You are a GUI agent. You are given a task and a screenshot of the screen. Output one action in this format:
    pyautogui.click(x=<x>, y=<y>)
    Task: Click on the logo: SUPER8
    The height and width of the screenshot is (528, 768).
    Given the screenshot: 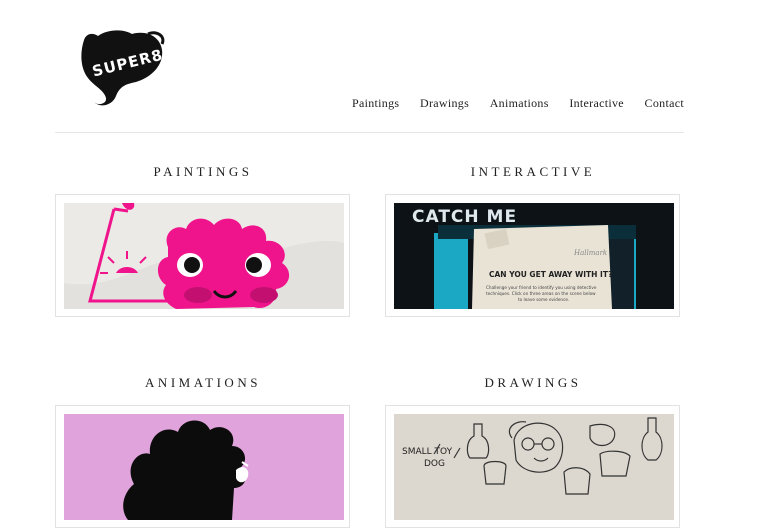 What is the action you would take?
    pyautogui.click(x=122, y=68)
    